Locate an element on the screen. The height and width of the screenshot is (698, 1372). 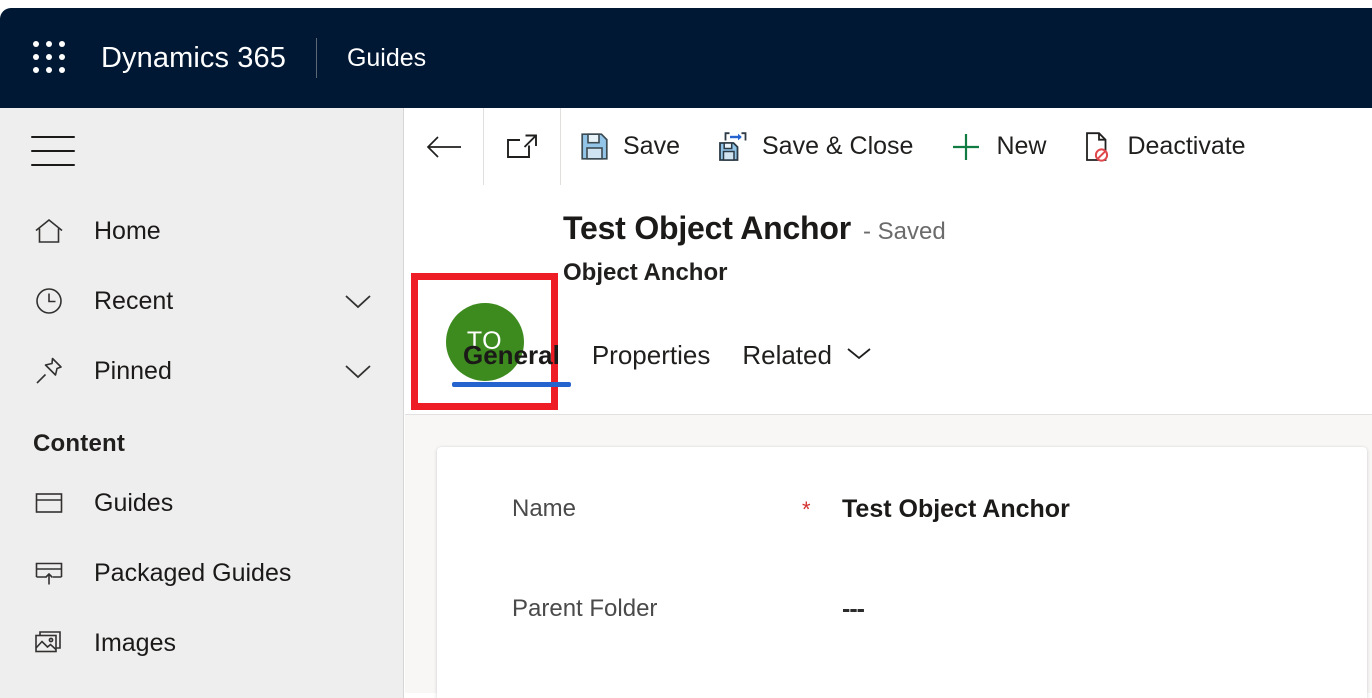
save-state-label: - Saved is located at coordinates (904, 231).